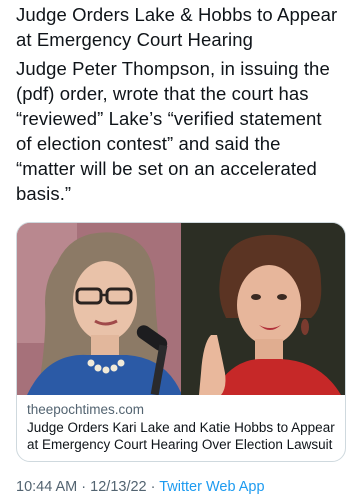 This screenshot has height=500, width=361. I want to click on body-line: (pdf) order, wrote that the court has, so click(162, 93).